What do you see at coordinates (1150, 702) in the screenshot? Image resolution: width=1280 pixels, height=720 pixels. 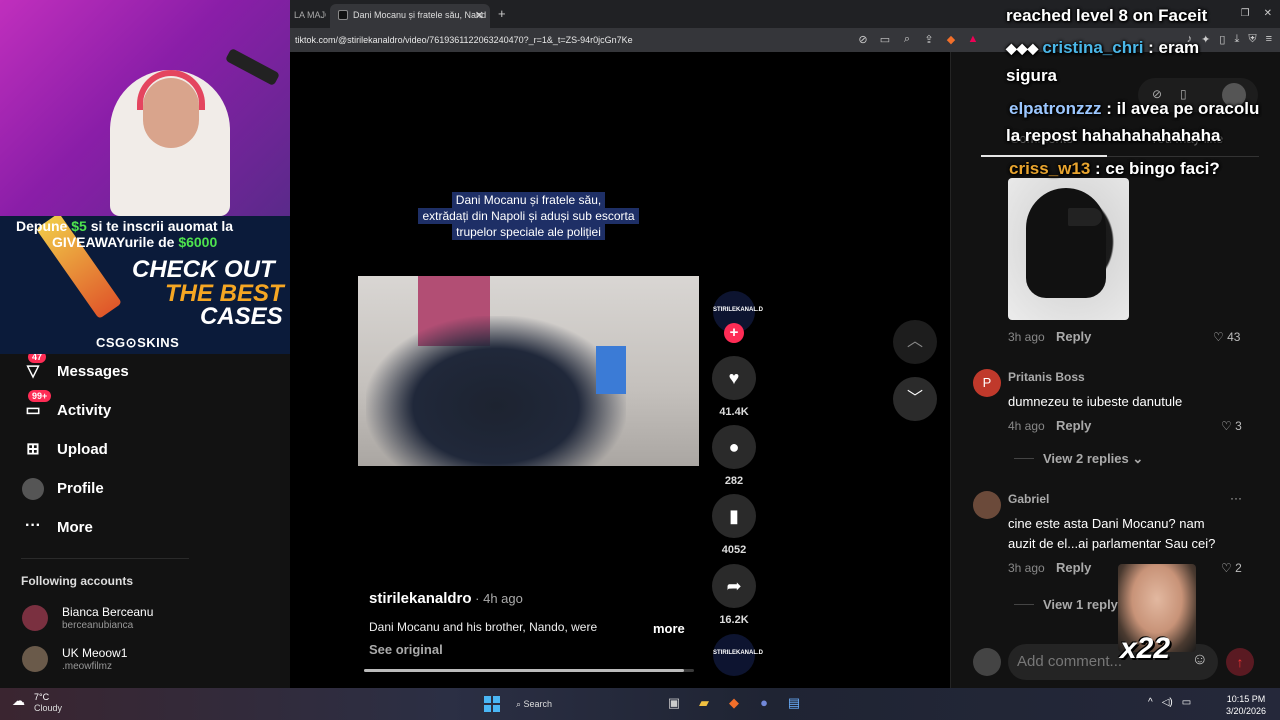 I see `chevron-up-icon: ^` at bounding box center [1150, 702].